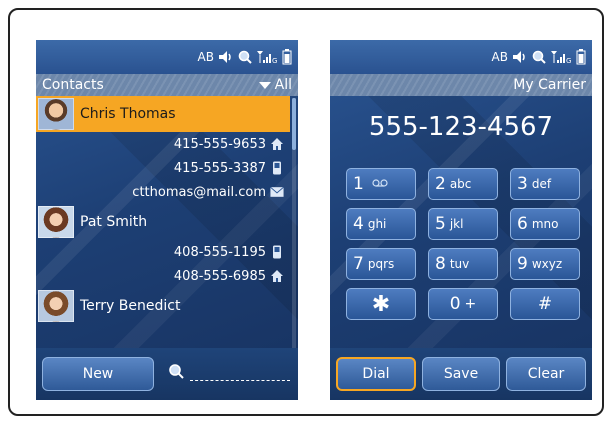 The width and height of the screenshot is (616, 427). Describe the element at coordinates (546, 374) in the screenshot. I see `clear-button: Clear` at that location.